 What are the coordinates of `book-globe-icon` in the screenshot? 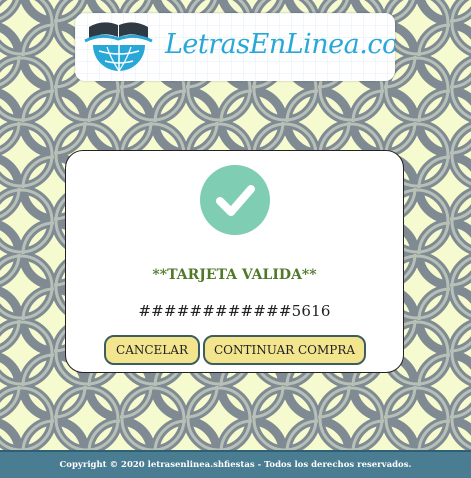 It's located at (118, 47).